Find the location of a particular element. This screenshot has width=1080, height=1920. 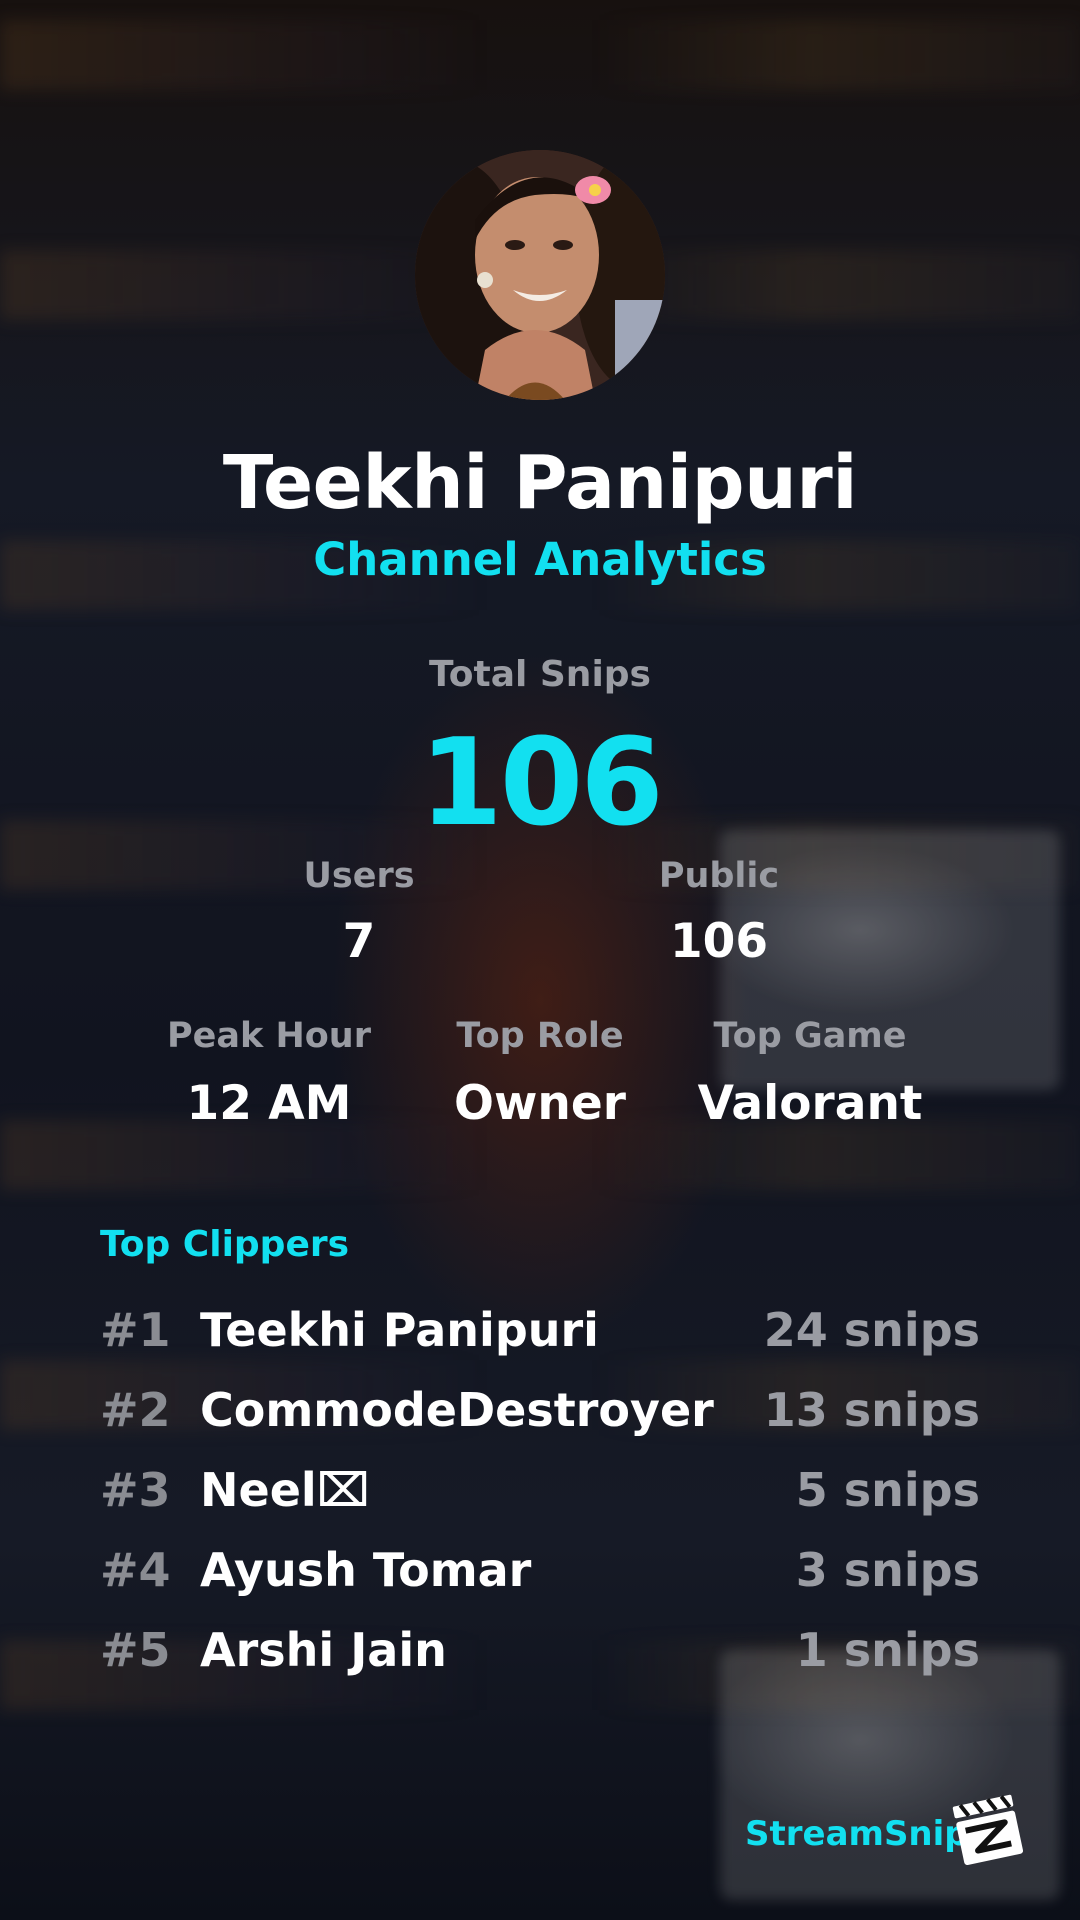

avatar-photo is located at coordinates (540, 275).